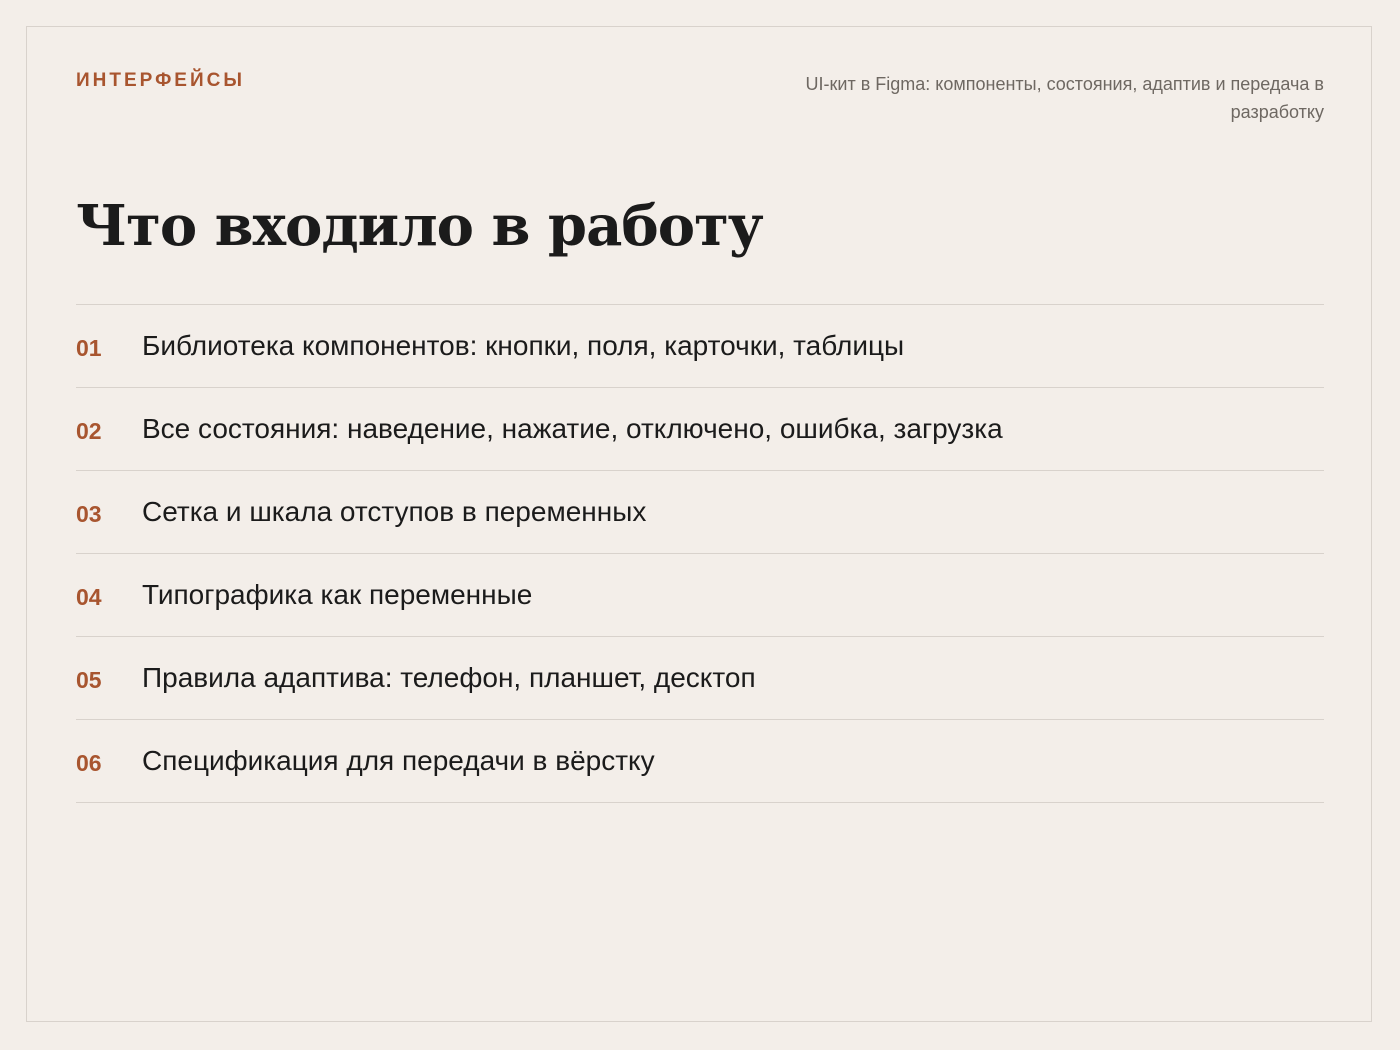 Image resolution: width=1400 pixels, height=1050 pixels. I want to click on page-title: Что входило в работу, so click(420, 226).